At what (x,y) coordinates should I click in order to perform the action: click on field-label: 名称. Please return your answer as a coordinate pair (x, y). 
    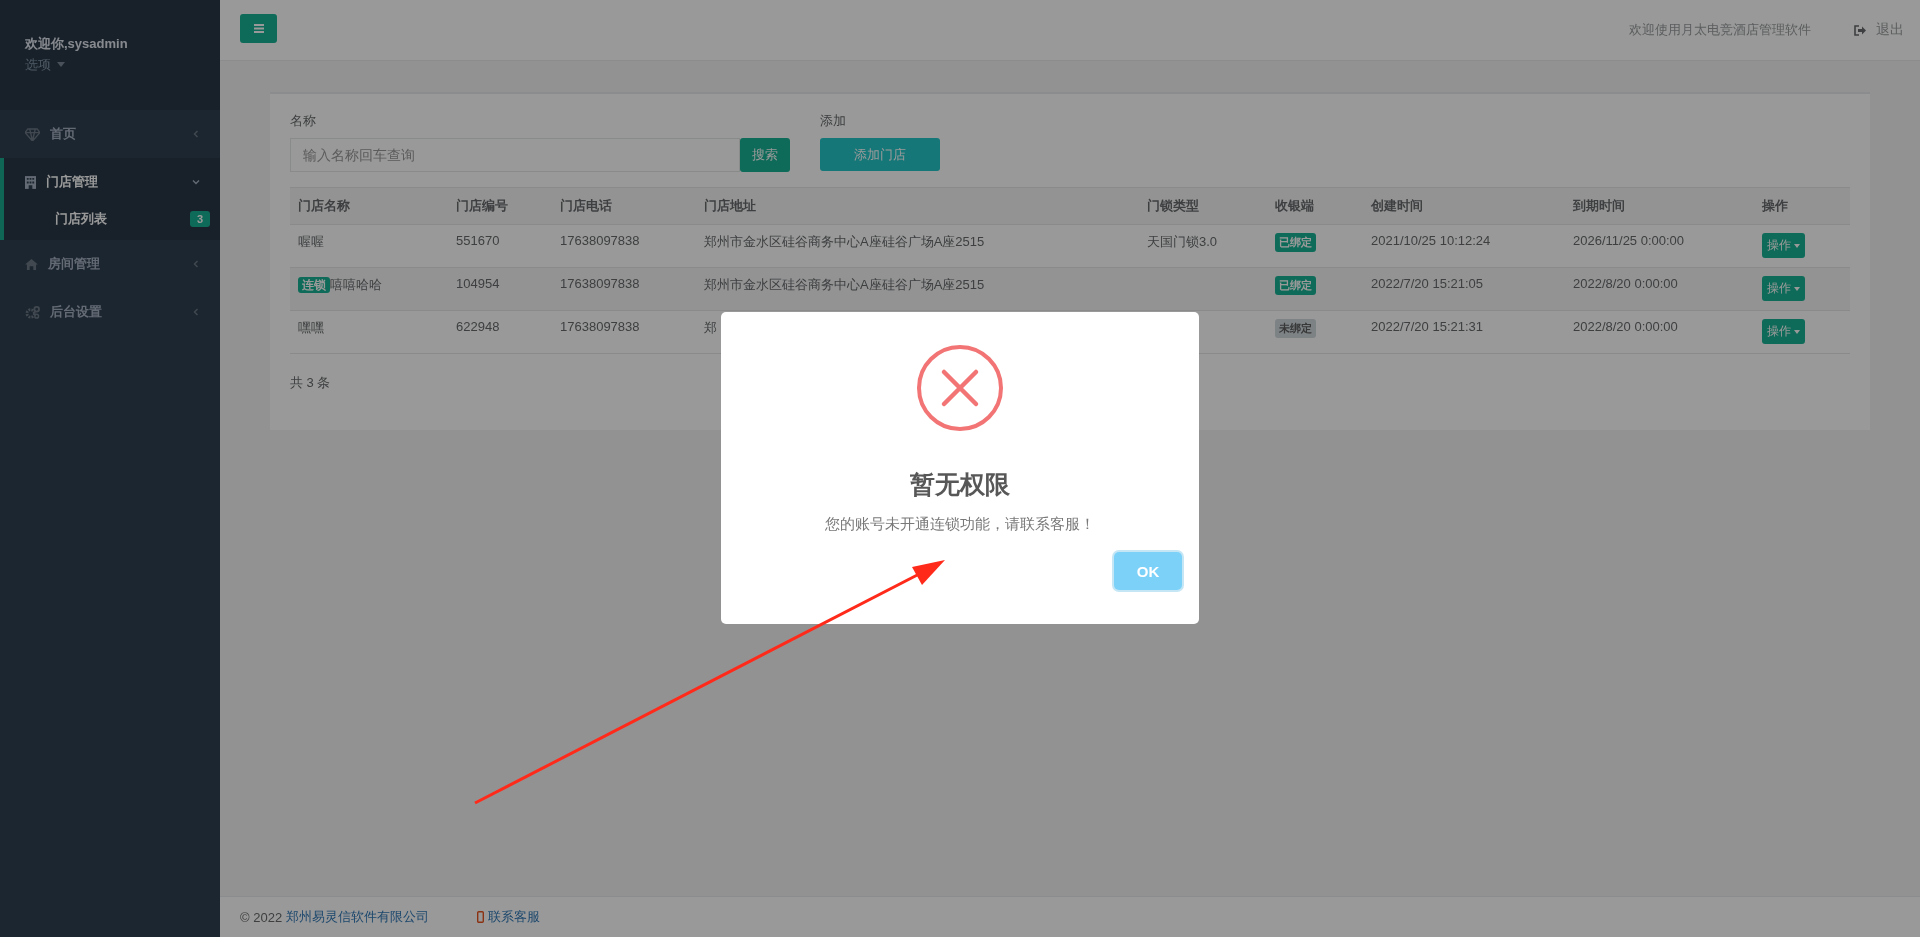
    Looking at the image, I should click on (303, 121).